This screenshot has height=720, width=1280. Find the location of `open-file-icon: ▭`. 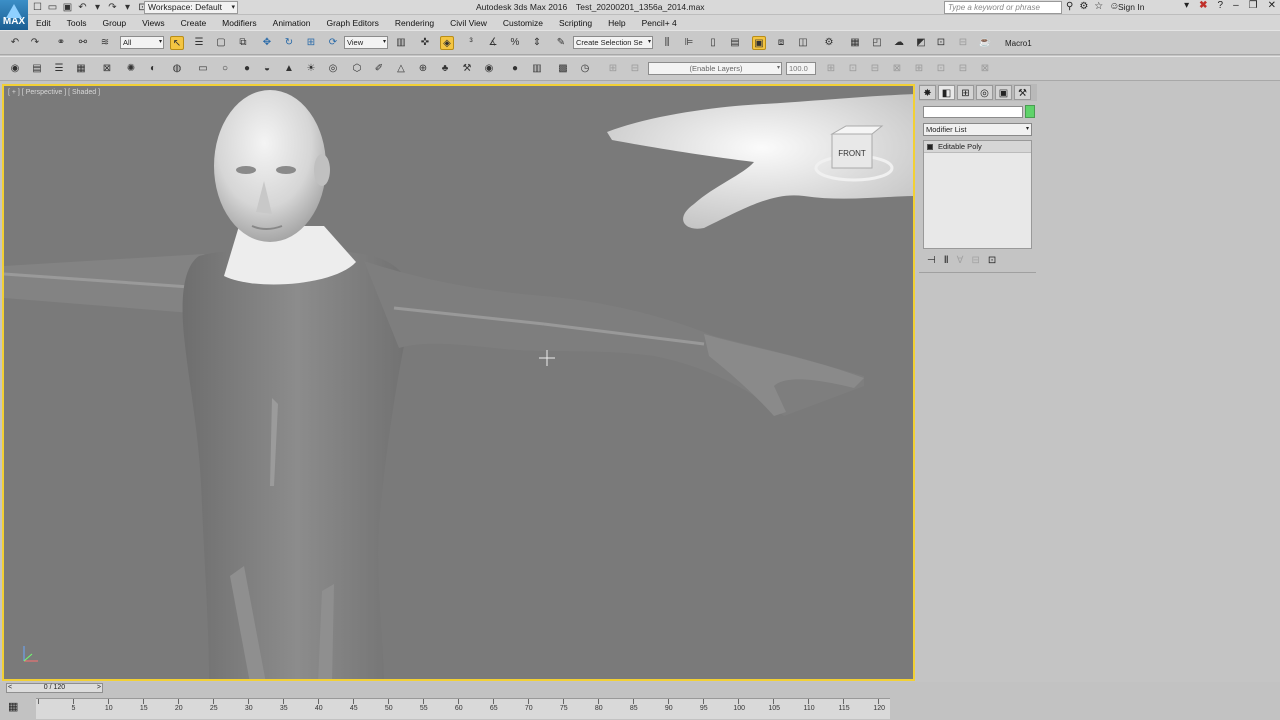

open-file-icon: ▭ is located at coordinates (52, 7).